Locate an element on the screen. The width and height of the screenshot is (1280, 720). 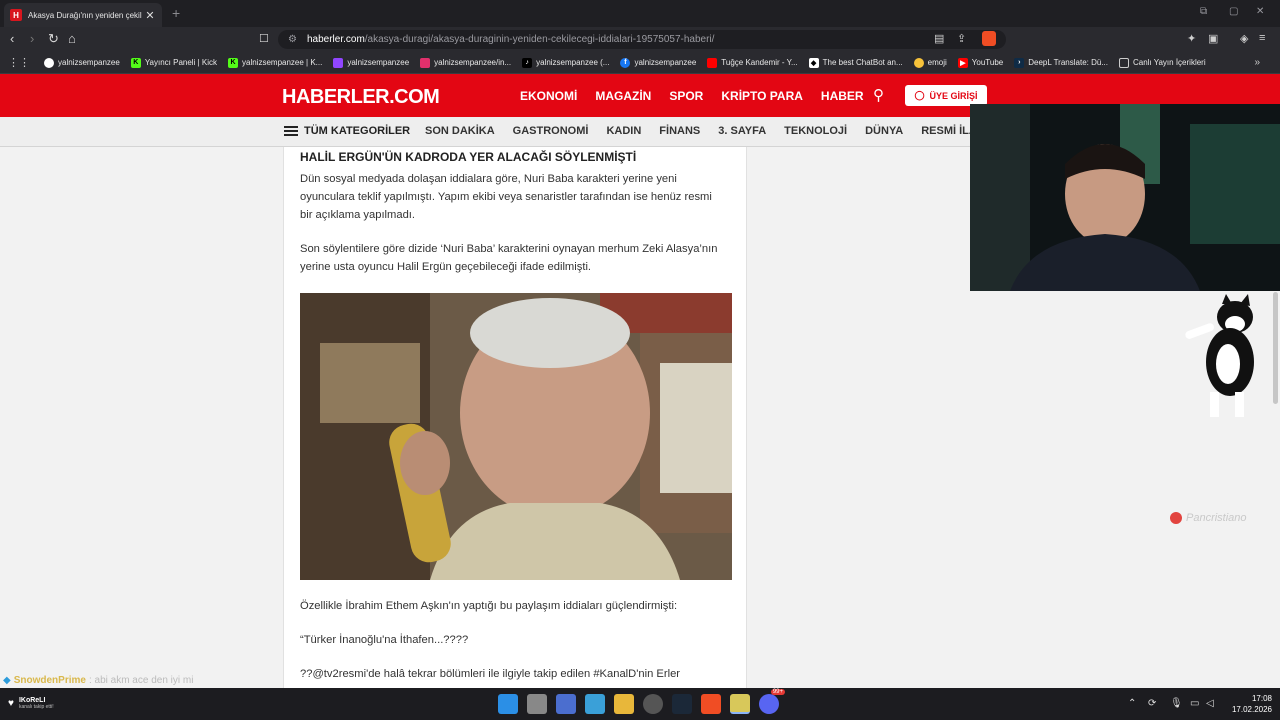
tab-title: Akasya Durağı'nın yeniden çekil is located at coordinates (85, 15).